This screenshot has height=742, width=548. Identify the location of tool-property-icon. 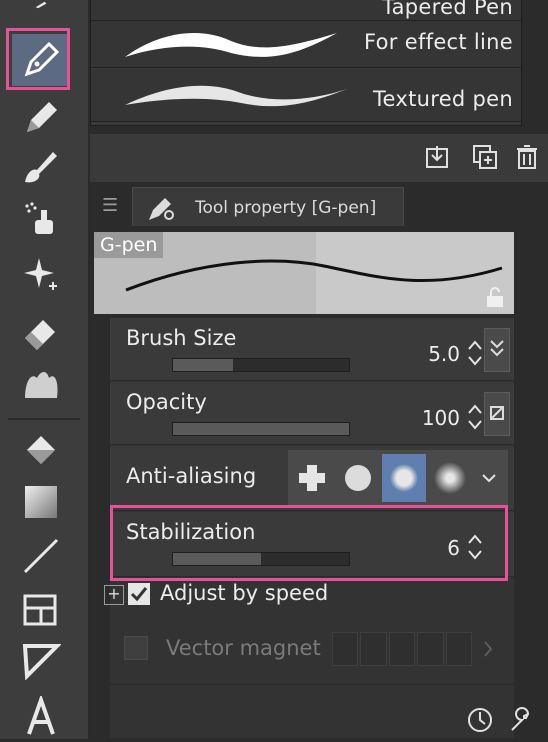
(161, 209).